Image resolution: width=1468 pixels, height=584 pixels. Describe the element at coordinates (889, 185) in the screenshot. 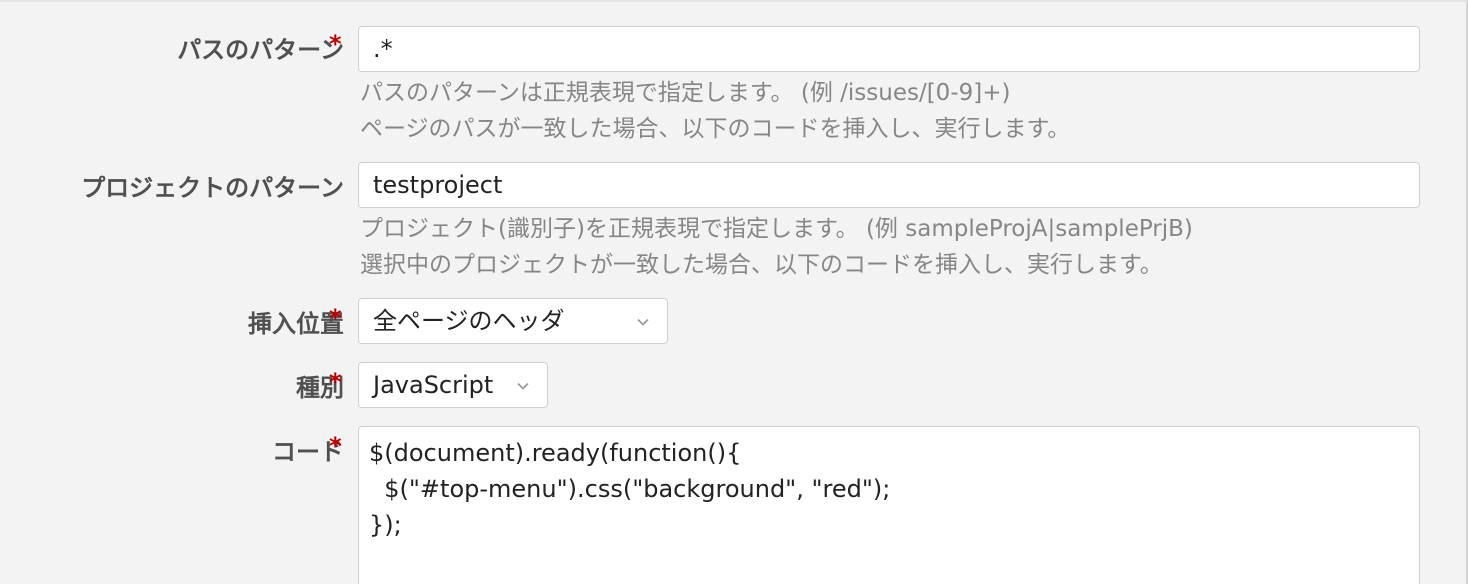

I see `project-pattern-input: testproject` at that location.